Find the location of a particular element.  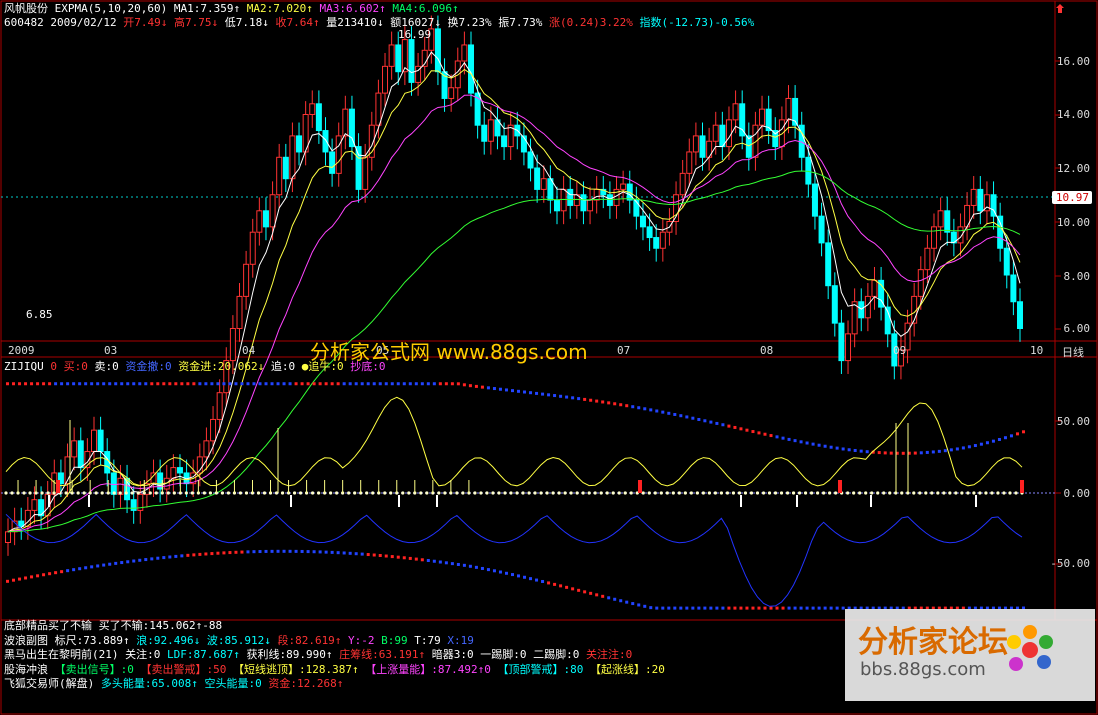

footer-field-3: 获利线:89.990↑ is located at coordinates (286, 654).